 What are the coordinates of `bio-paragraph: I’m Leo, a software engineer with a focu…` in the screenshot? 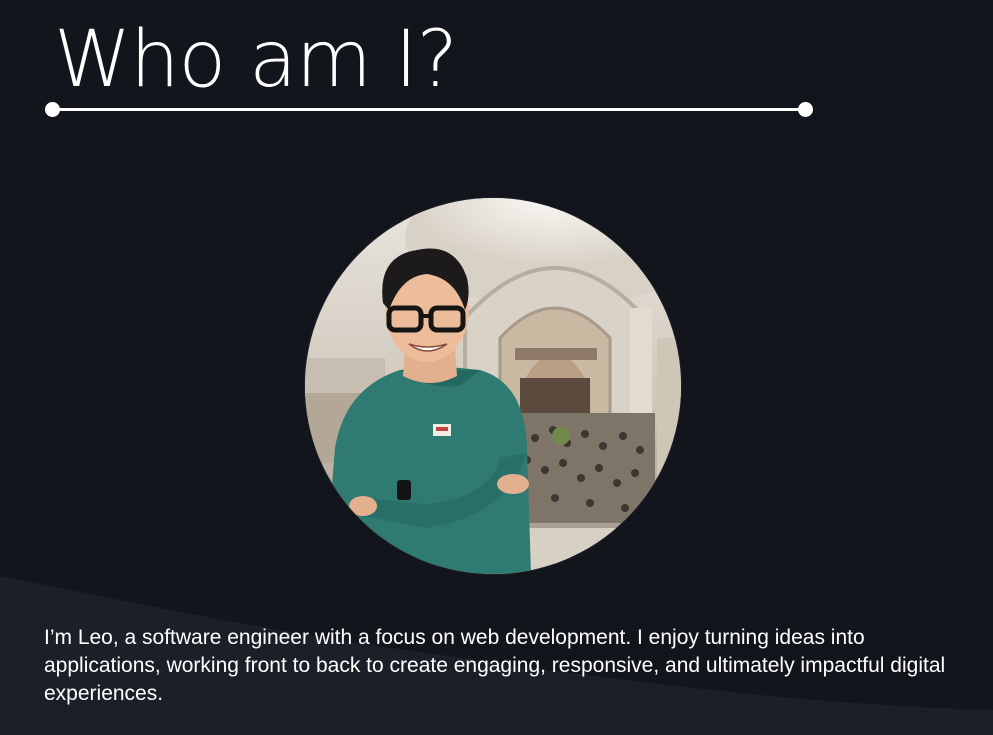 It's located at (495, 665).